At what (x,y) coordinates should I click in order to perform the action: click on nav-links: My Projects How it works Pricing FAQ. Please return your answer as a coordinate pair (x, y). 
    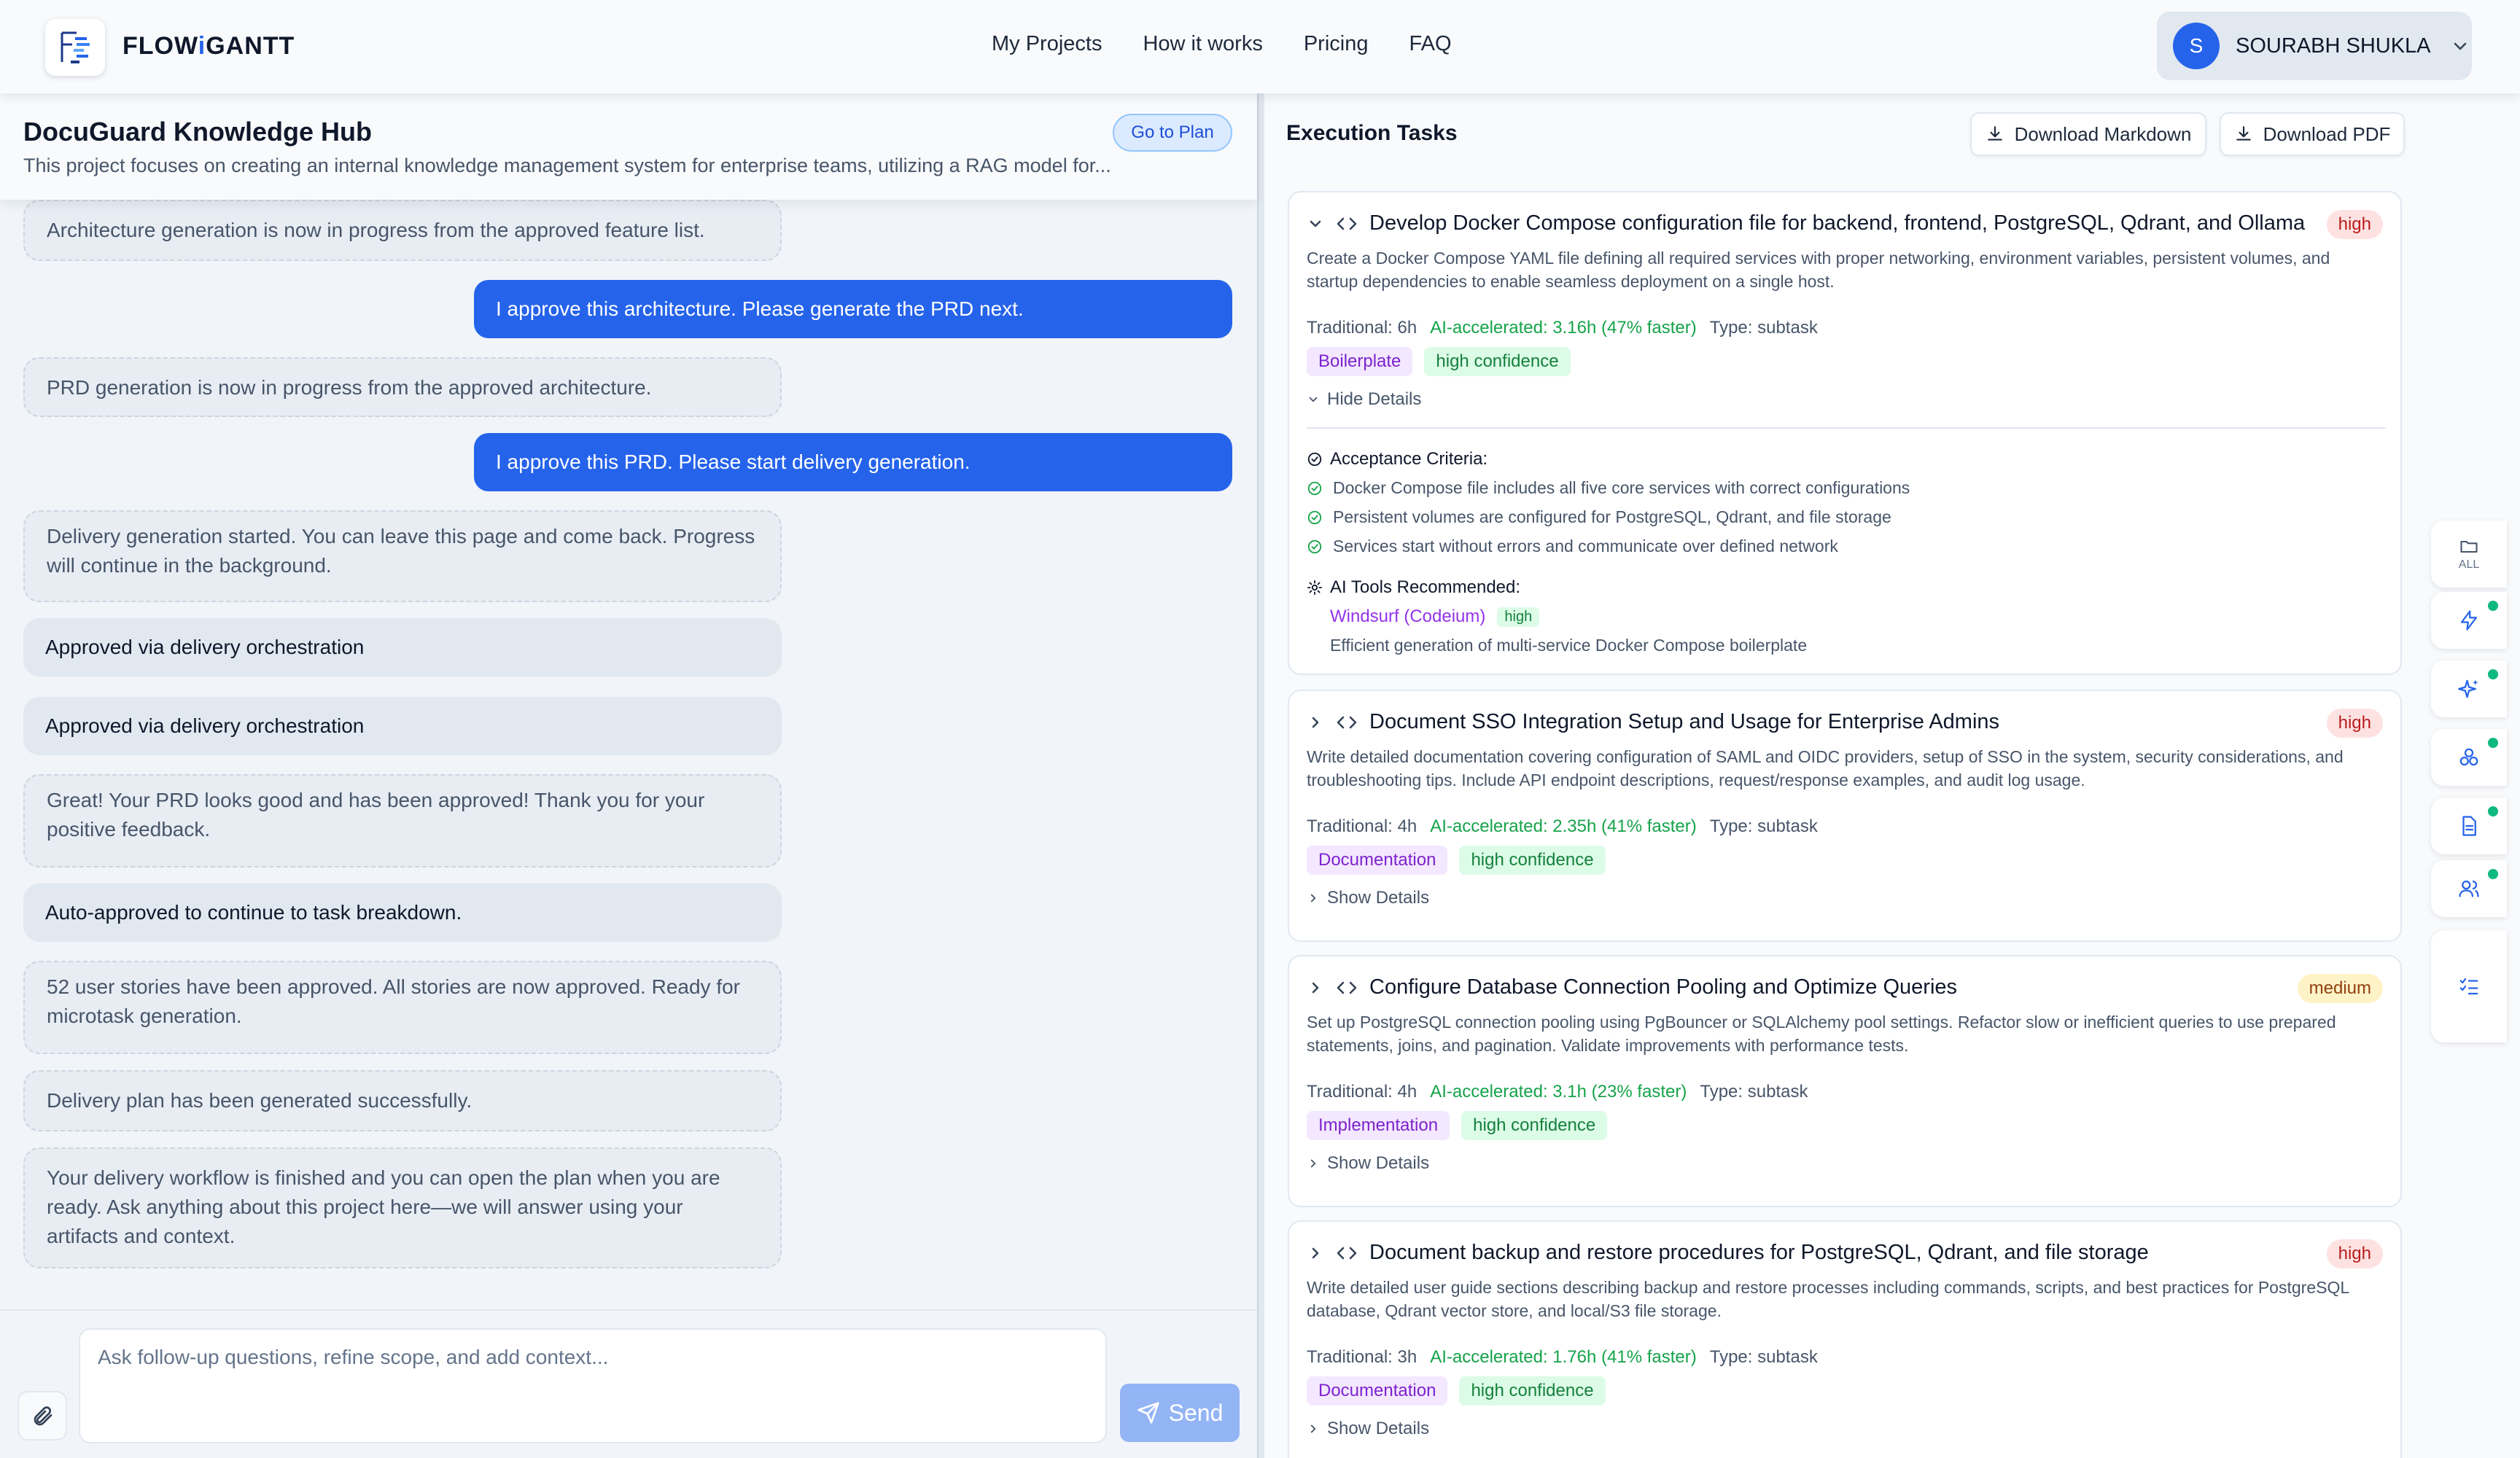
    Looking at the image, I should click on (1222, 44).